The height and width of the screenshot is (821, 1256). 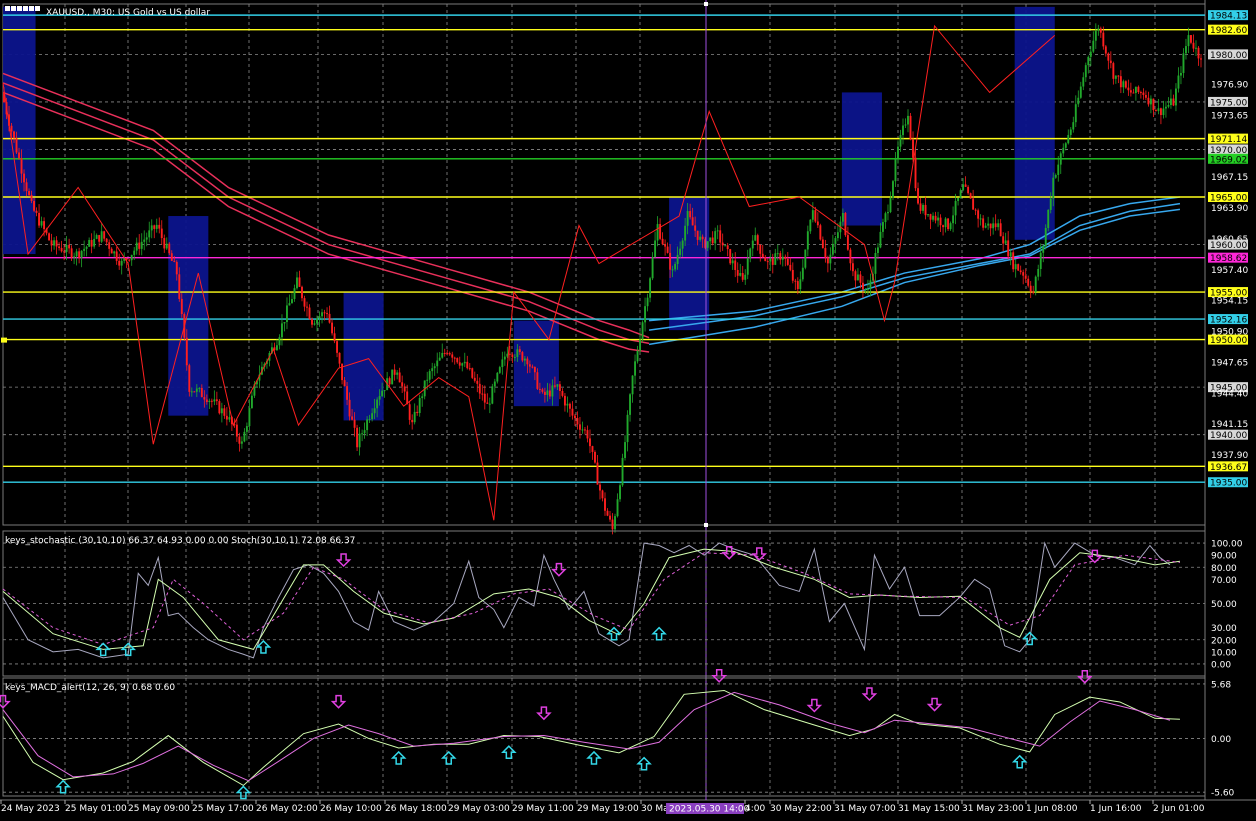 What do you see at coordinates (706, 525) in the screenshot?
I see `crosshair-handle-bottom` at bounding box center [706, 525].